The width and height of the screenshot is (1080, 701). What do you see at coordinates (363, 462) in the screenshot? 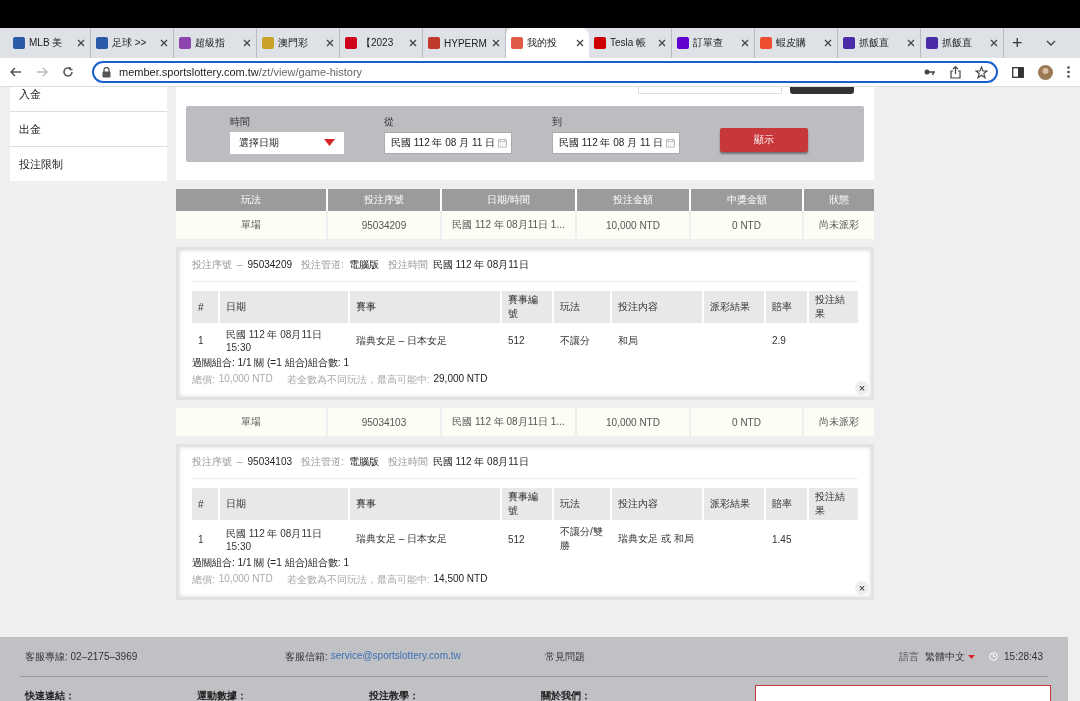
I see `info-value: 電腦版` at bounding box center [363, 462].